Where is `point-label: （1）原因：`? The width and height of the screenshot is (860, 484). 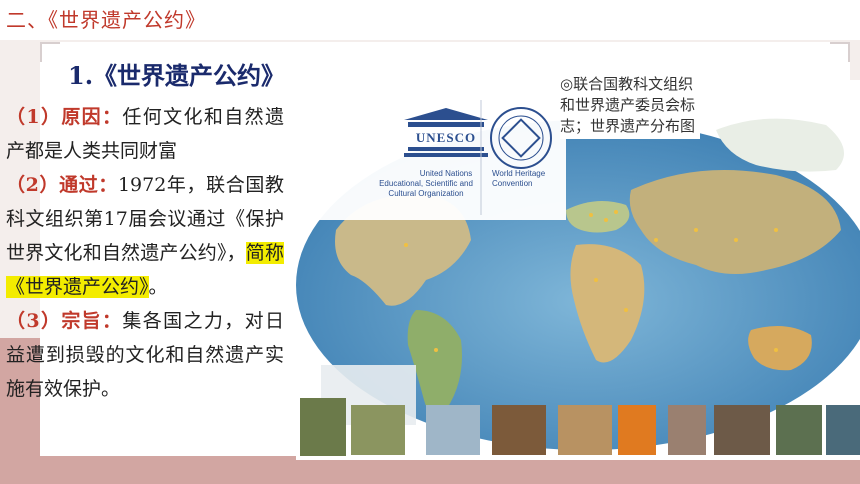
point-label: （1）原因： is located at coordinates (64, 117).